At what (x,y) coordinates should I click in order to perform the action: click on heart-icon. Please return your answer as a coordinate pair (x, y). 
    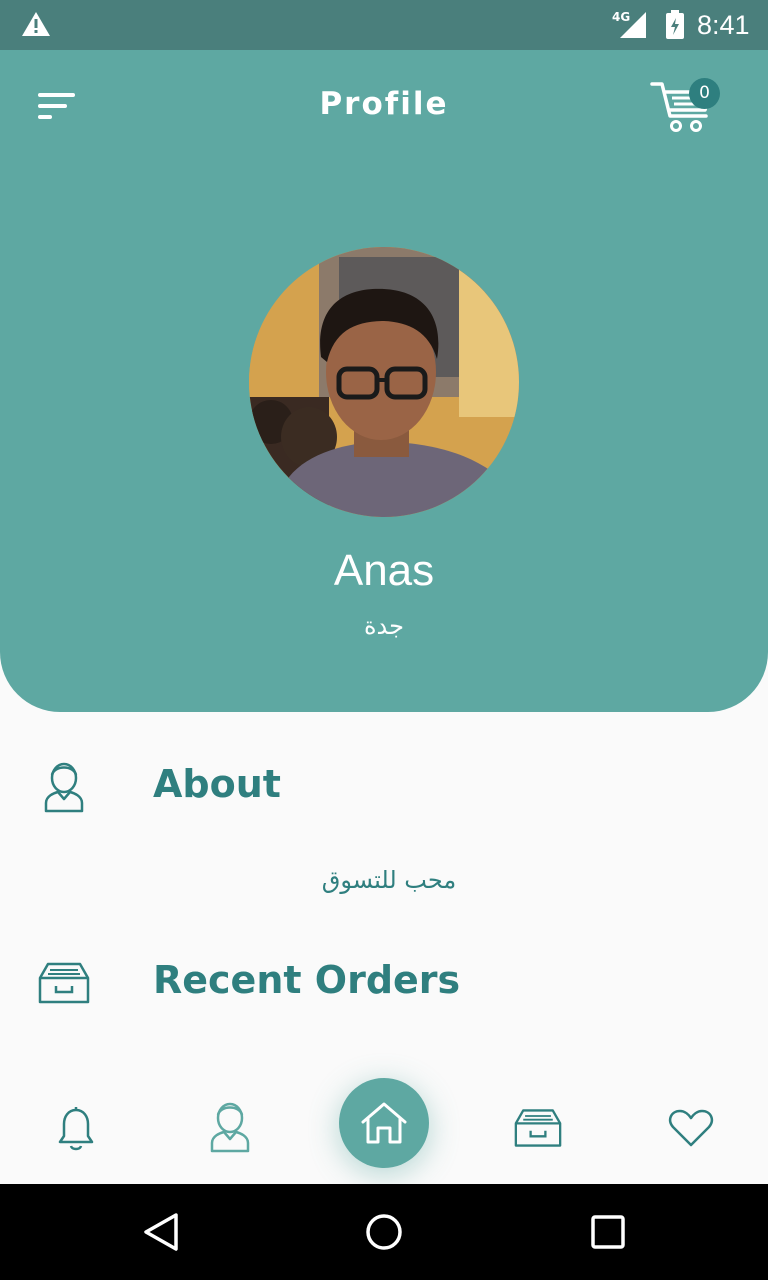
    Looking at the image, I should click on (691, 1128).